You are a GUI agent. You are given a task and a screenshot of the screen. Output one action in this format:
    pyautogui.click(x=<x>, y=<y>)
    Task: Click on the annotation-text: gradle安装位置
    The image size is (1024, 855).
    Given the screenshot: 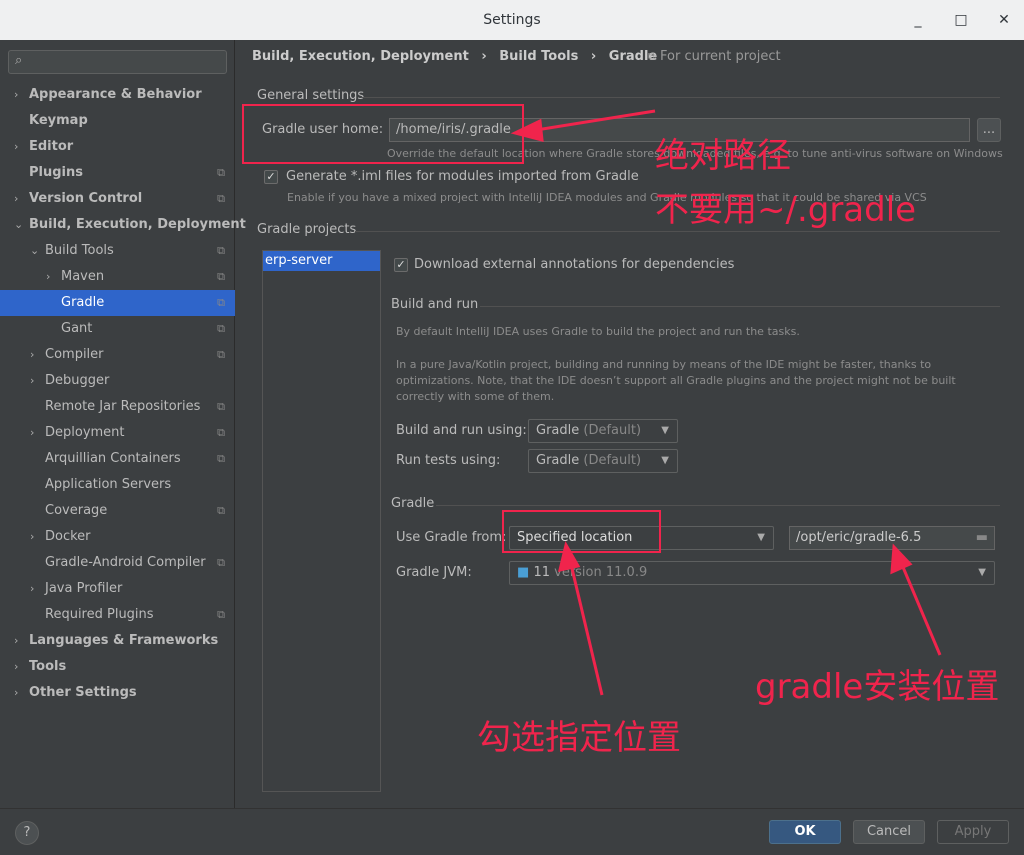 What is the action you would take?
    pyautogui.click(x=877, y=687)
    